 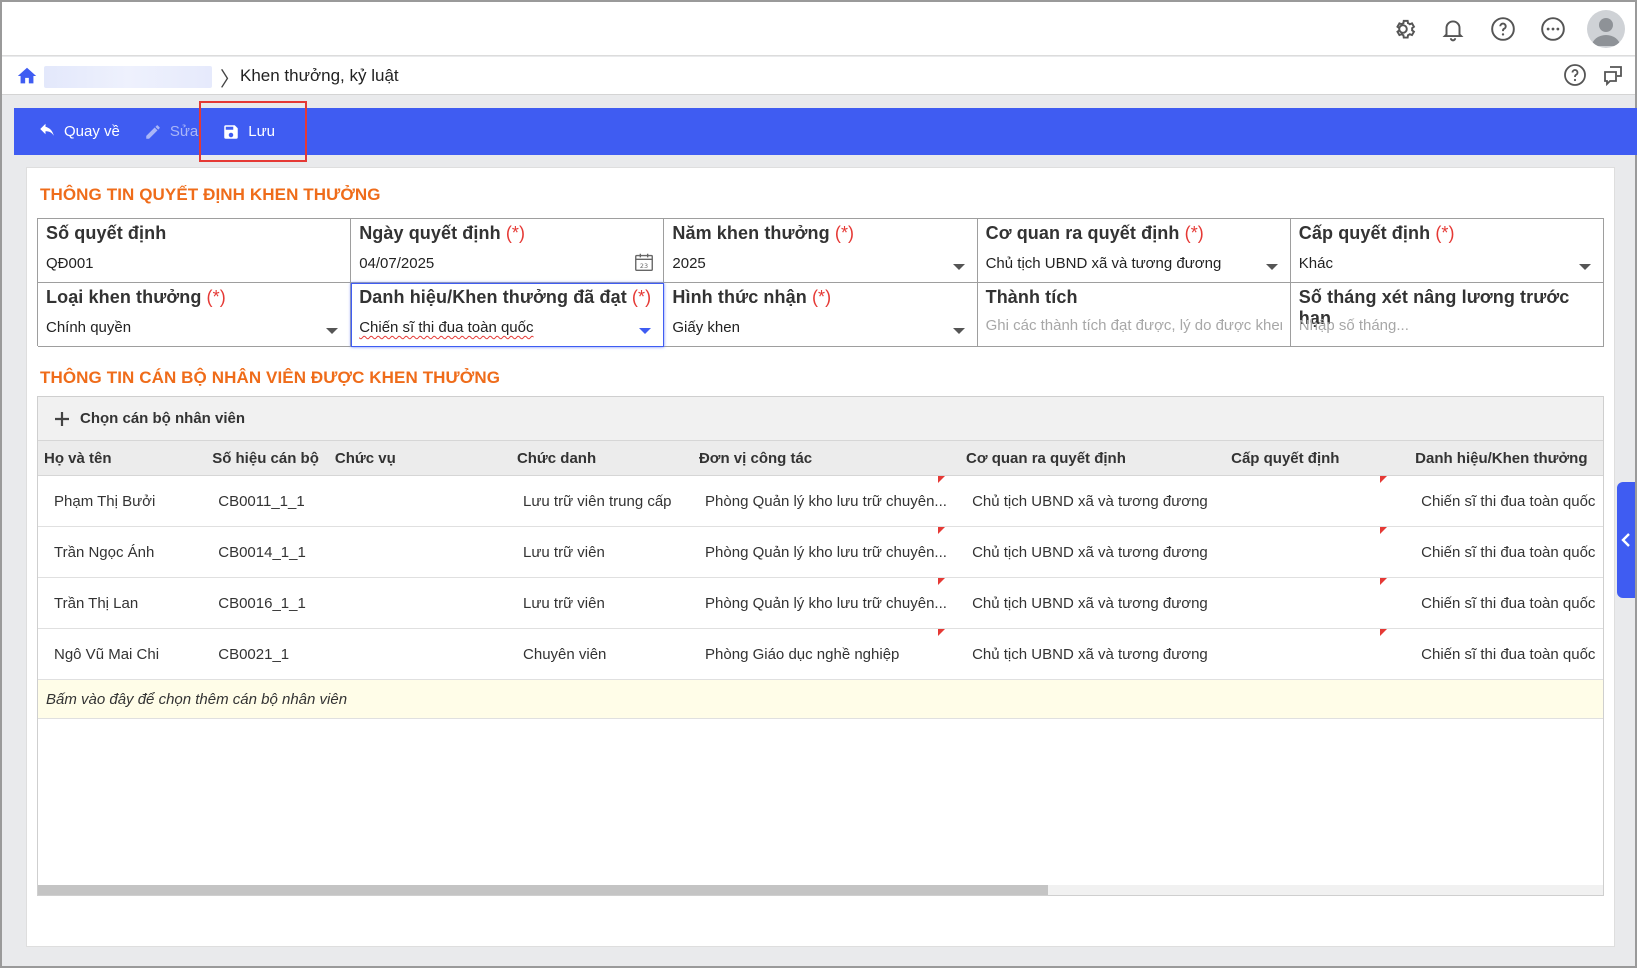 What do you see at coordinates (96, 603) in the screenshot?
I see `cell-name: Trần Thị Lan` at bounding box center [96, 603].